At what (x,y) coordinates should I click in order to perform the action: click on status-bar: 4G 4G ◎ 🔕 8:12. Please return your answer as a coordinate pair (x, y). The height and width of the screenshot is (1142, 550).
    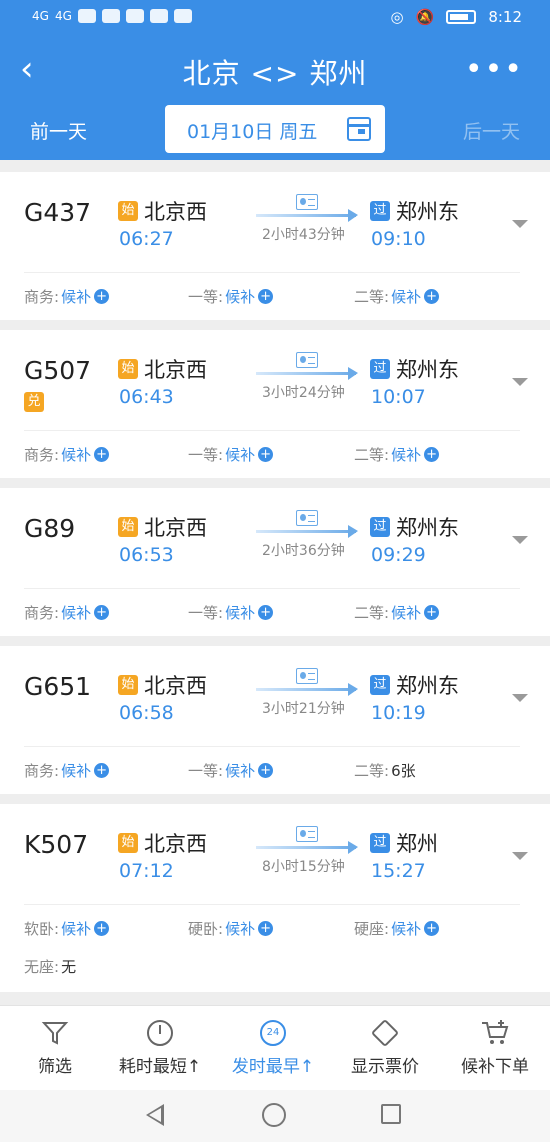
    Looking at the image, I should click on (275, 18).